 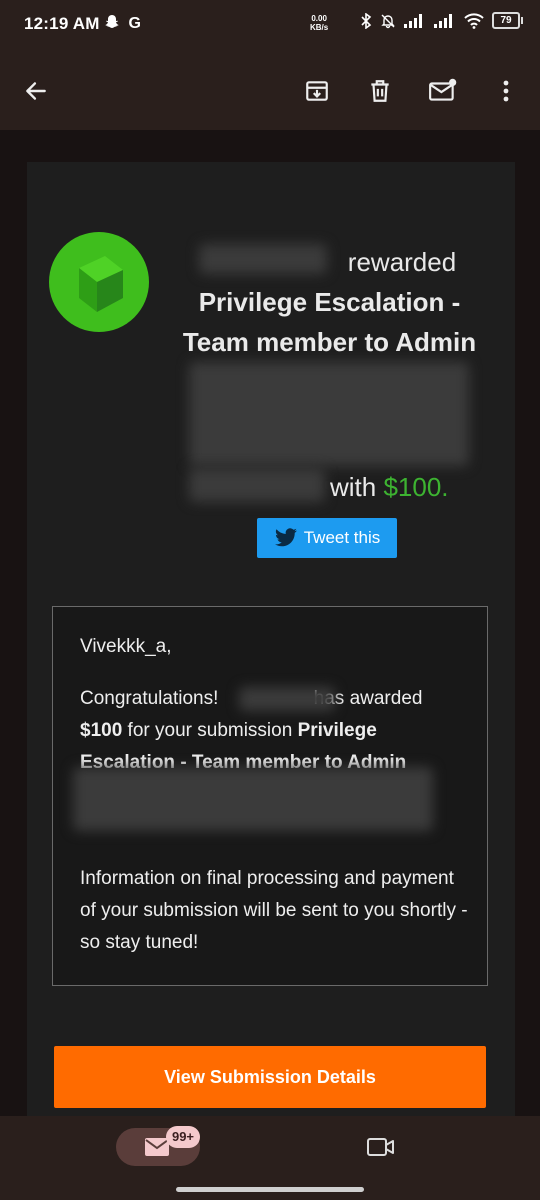 I want to click on app-bar, so click(x=270, y=91).